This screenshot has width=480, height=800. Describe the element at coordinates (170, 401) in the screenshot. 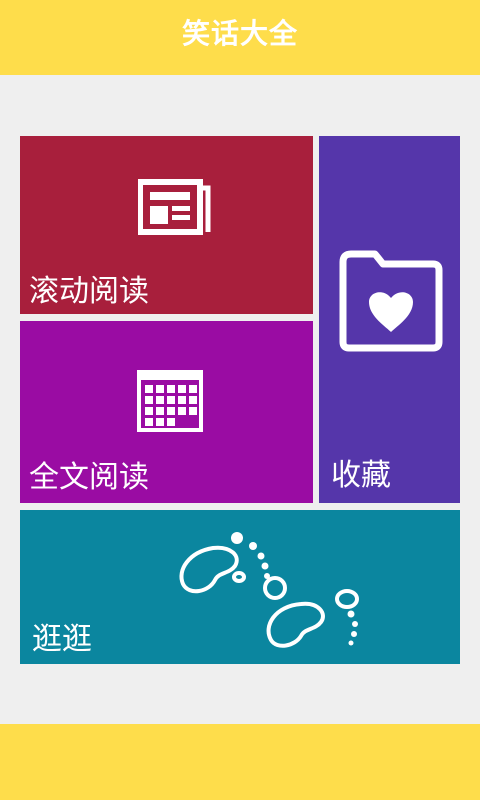

I see `calendar-icon` at that location.